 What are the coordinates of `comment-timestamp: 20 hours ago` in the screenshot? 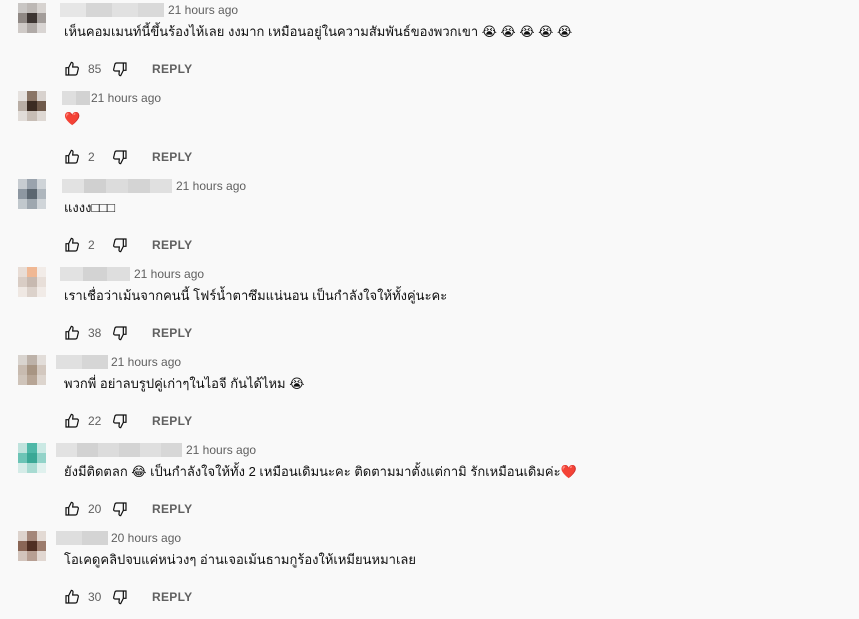 It's located at (146, 538).